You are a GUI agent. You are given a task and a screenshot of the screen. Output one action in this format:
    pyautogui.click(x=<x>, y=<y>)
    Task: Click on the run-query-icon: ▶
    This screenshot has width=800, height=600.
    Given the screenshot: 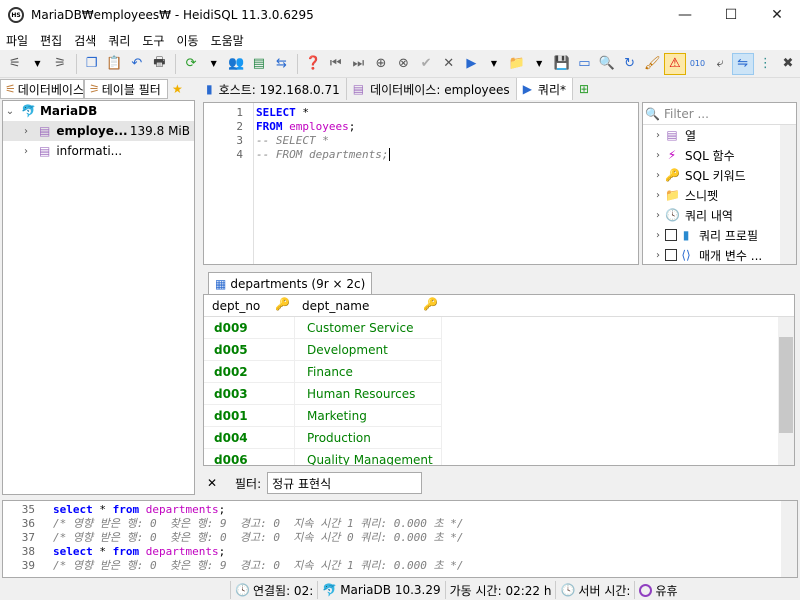 What is the action you would take?
    pyautogui.click(x=472, y=64)
    